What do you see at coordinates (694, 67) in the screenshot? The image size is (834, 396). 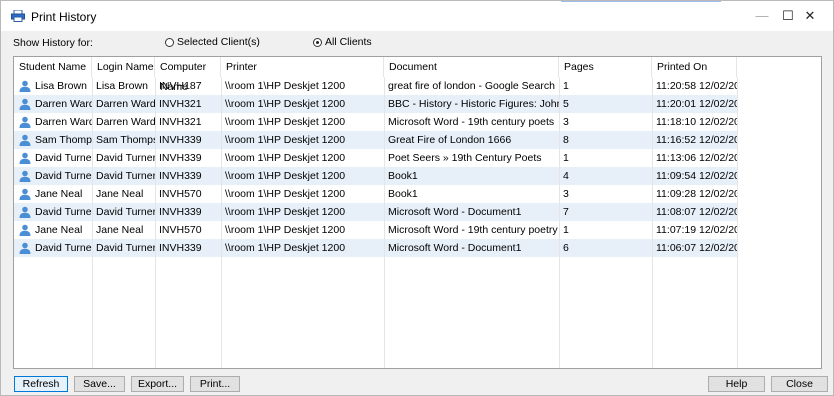 I see `column-header-printed-on: Printed On` at bounding box center [694, 67].